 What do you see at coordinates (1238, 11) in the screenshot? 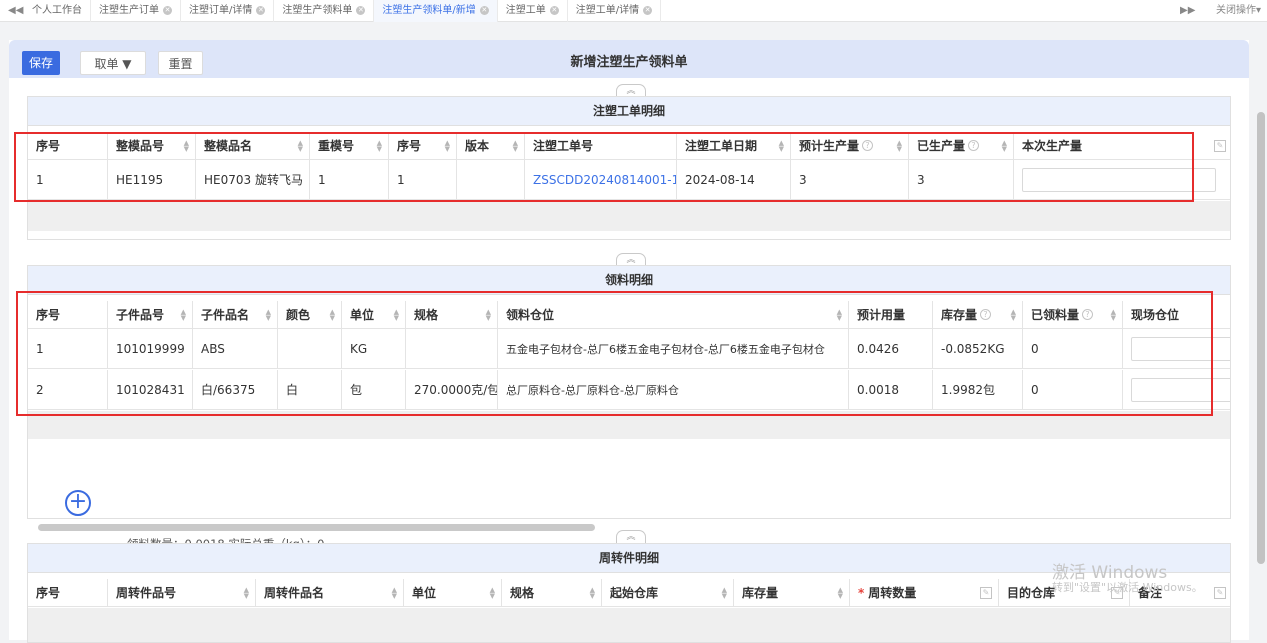
I see `close-operations-menu: 关闭操作▾` at bounding box center [1238, 11].